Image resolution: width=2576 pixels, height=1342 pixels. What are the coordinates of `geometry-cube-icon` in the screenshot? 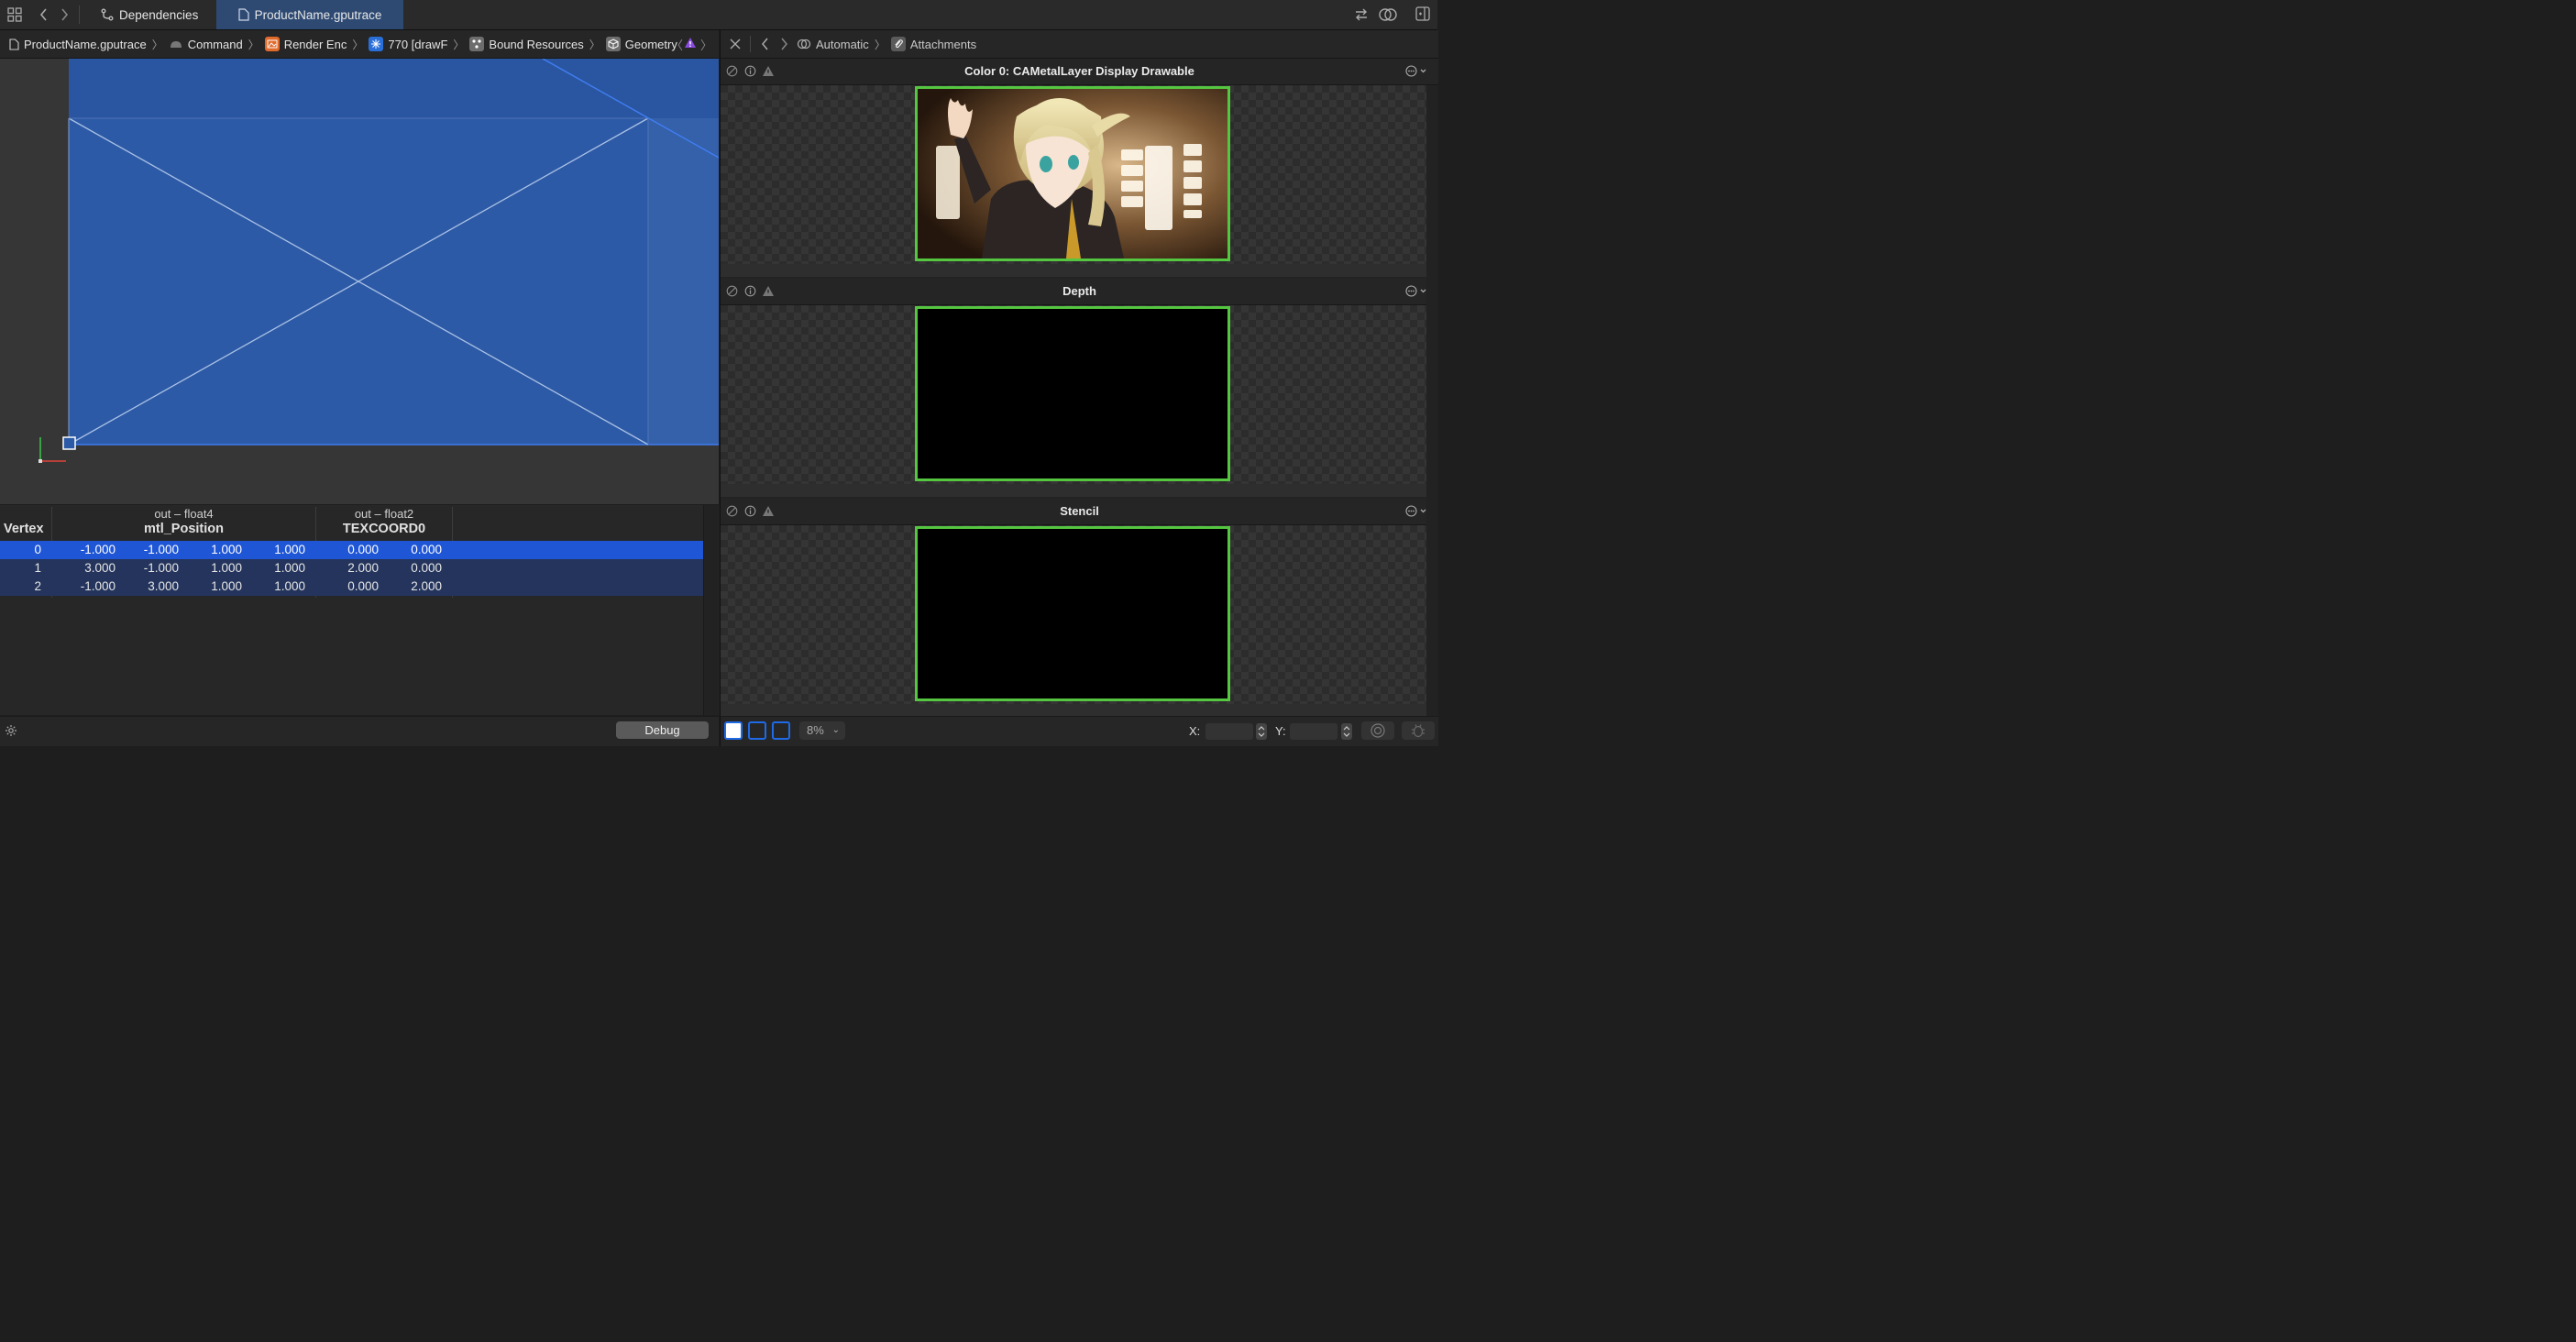 It's located at (613, 44).